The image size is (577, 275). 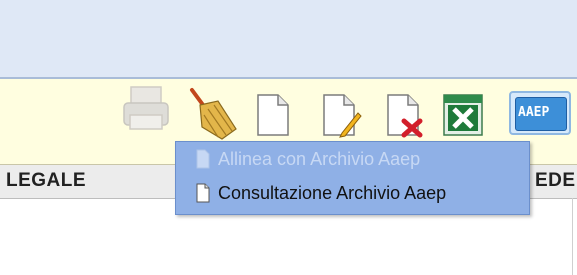 I want to click on broom-icon, so click(x=212, y=115).